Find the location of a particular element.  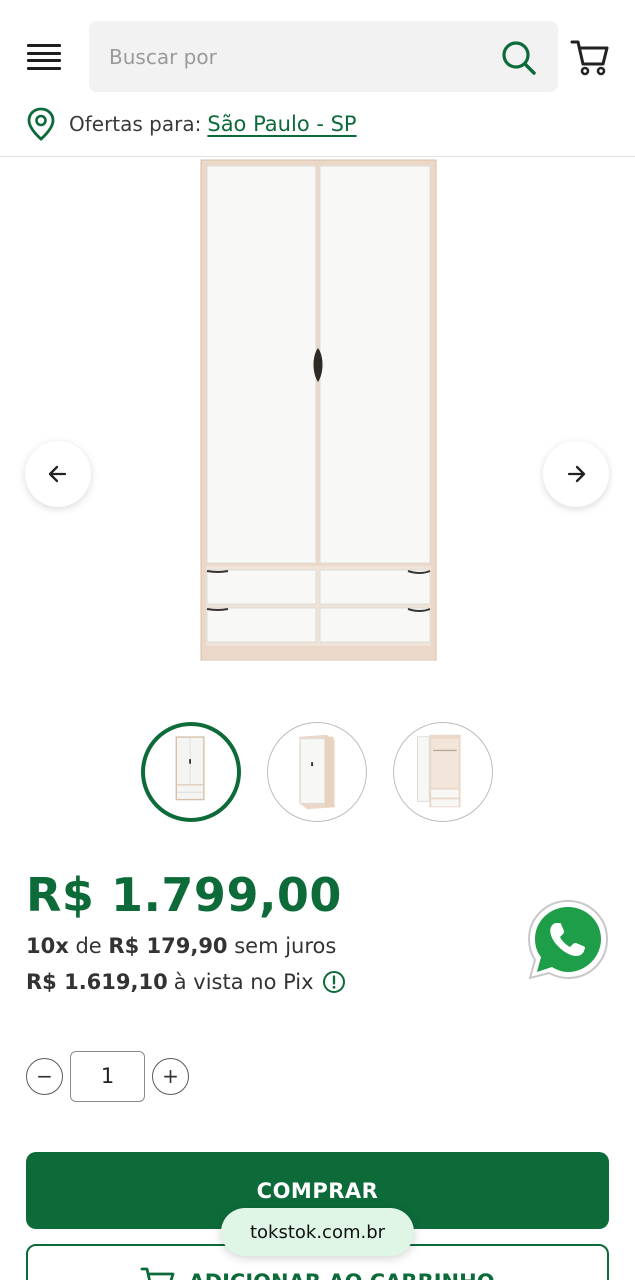

search-input is located at coordinates (299, 56).